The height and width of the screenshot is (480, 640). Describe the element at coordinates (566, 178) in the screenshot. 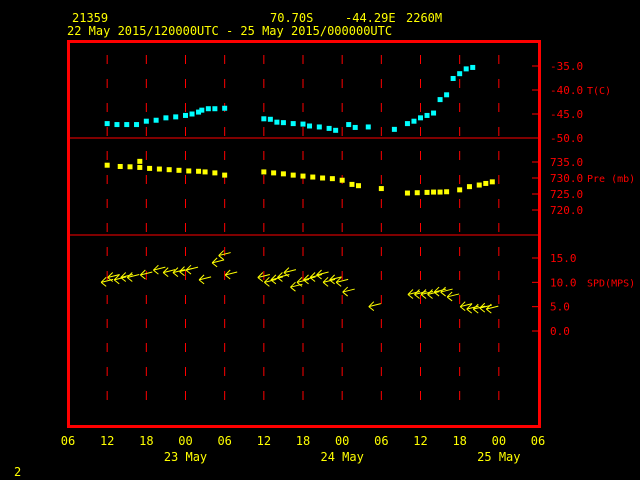

I see `y-tick-label: 730.0` at that location.